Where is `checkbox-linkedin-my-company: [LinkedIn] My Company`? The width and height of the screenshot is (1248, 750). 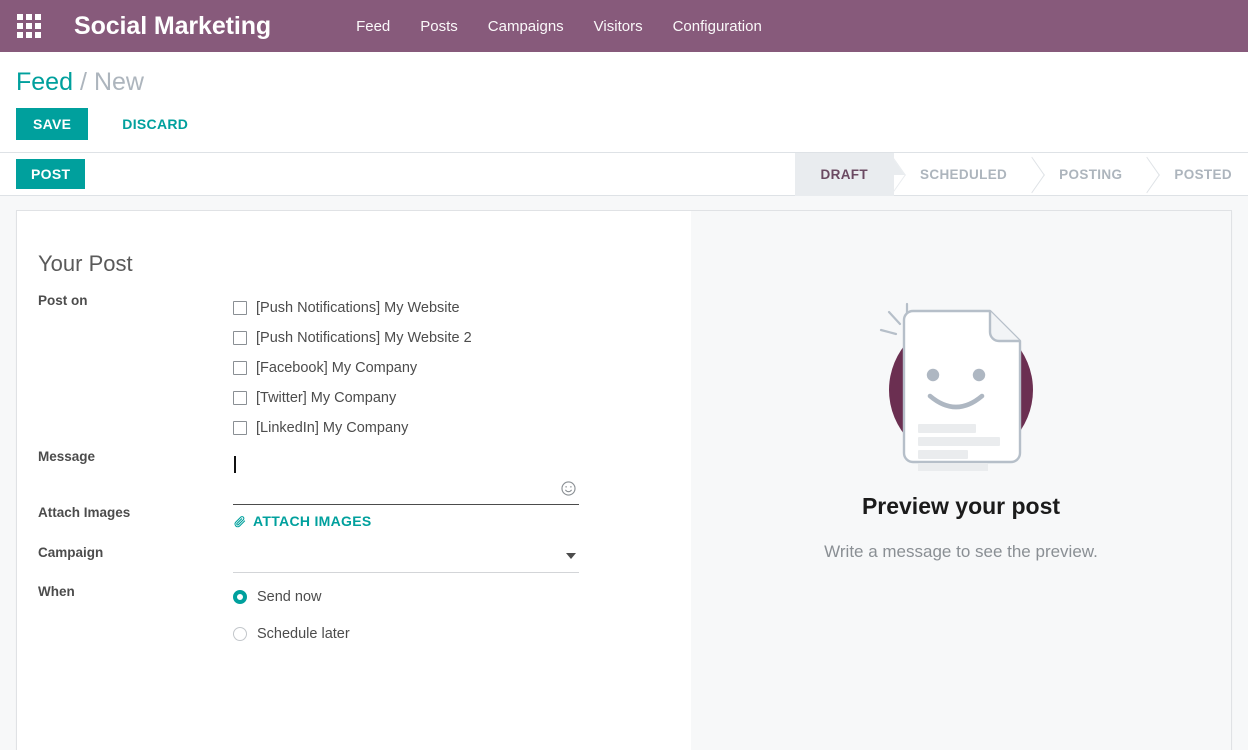
checkbox-linkedin-my-company: [LinkedIn] My Company is located at coordinates (462, 428).